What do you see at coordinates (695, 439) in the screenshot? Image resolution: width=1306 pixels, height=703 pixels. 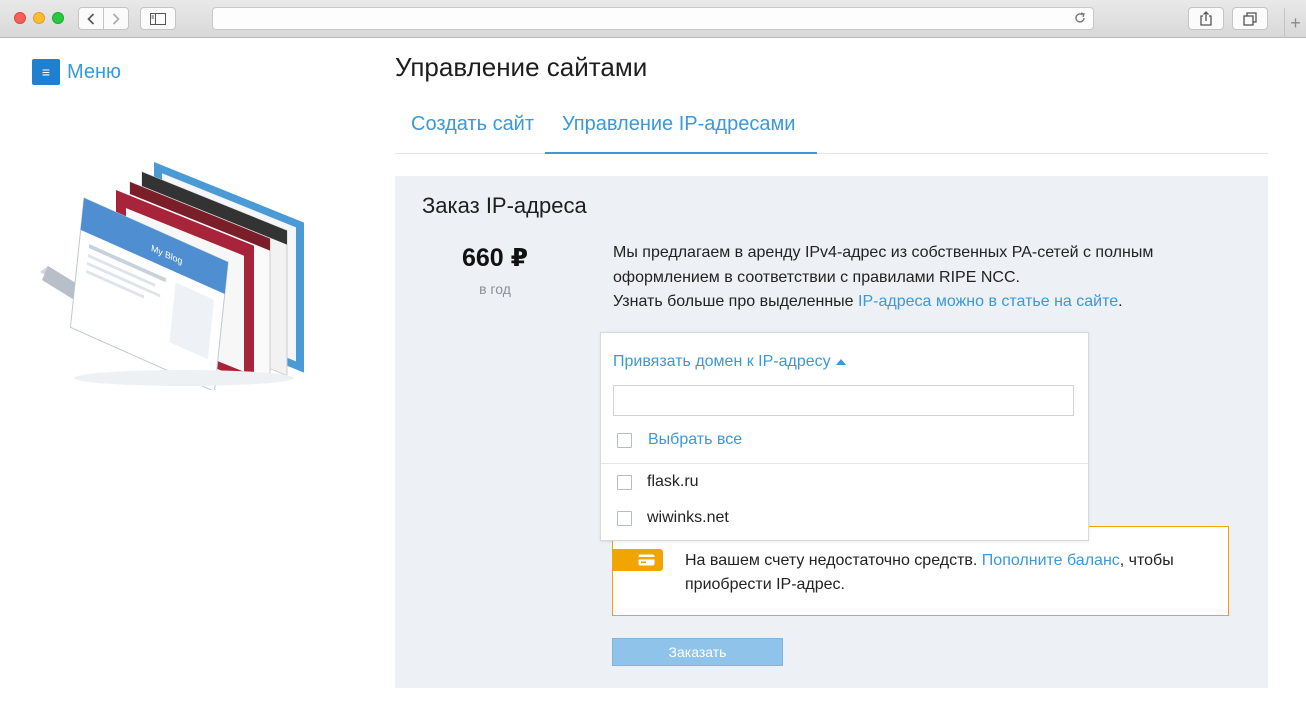 I see `select-all-label: Выбрать все` at bounding box center [695, 439].